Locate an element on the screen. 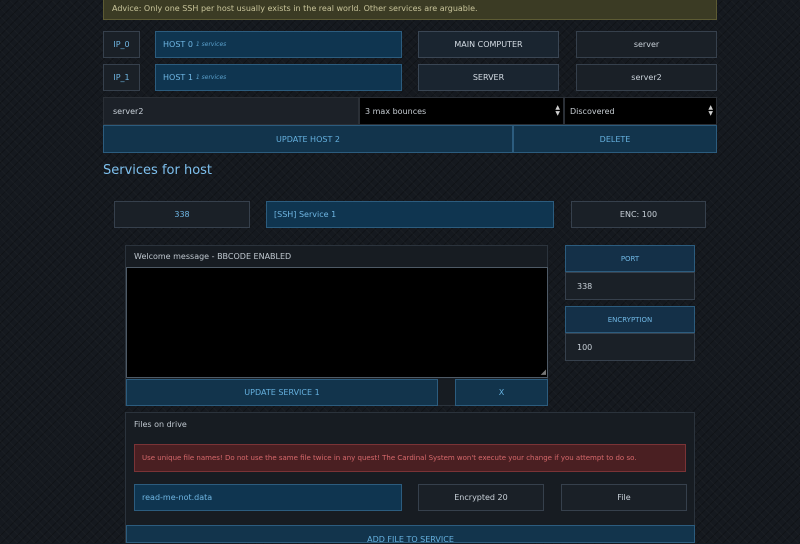 Image resolution: width=800 pixels, height=544 pixels. host-name-0: HOST 0 is located at coordinates (178, 44).